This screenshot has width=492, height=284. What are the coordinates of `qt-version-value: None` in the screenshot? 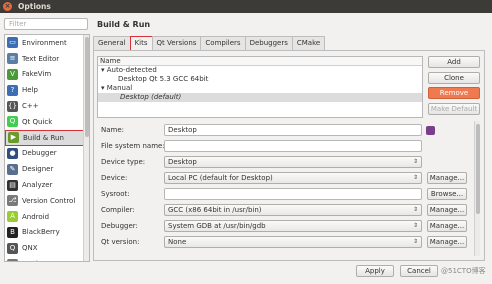 It's located at (177, 242).